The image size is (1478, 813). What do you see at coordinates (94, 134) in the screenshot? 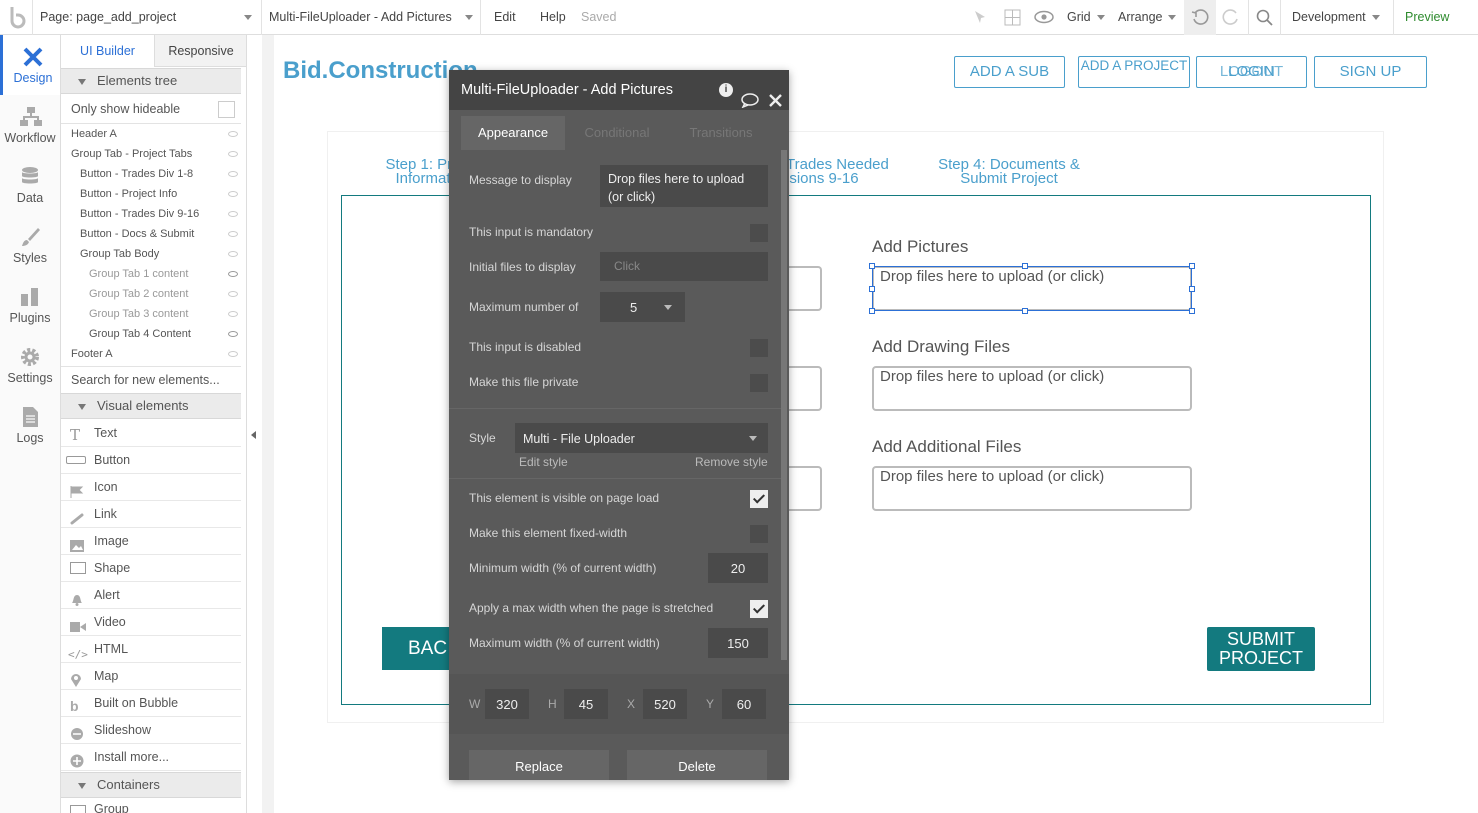
I see `tree-item-header-a: Header A` at bounding box center [94, 134].